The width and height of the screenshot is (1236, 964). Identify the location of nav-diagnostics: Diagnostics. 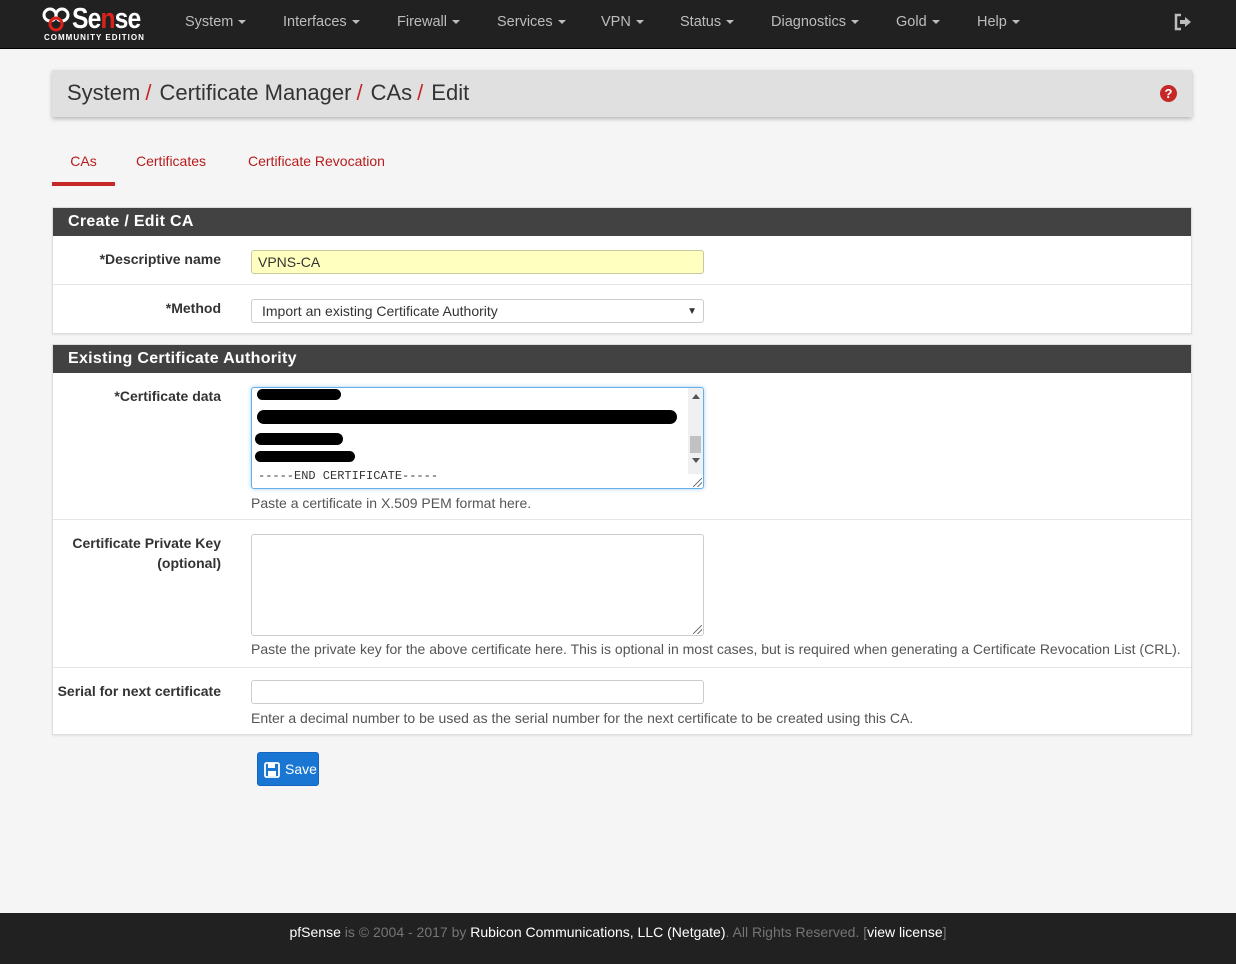
(815, 22).